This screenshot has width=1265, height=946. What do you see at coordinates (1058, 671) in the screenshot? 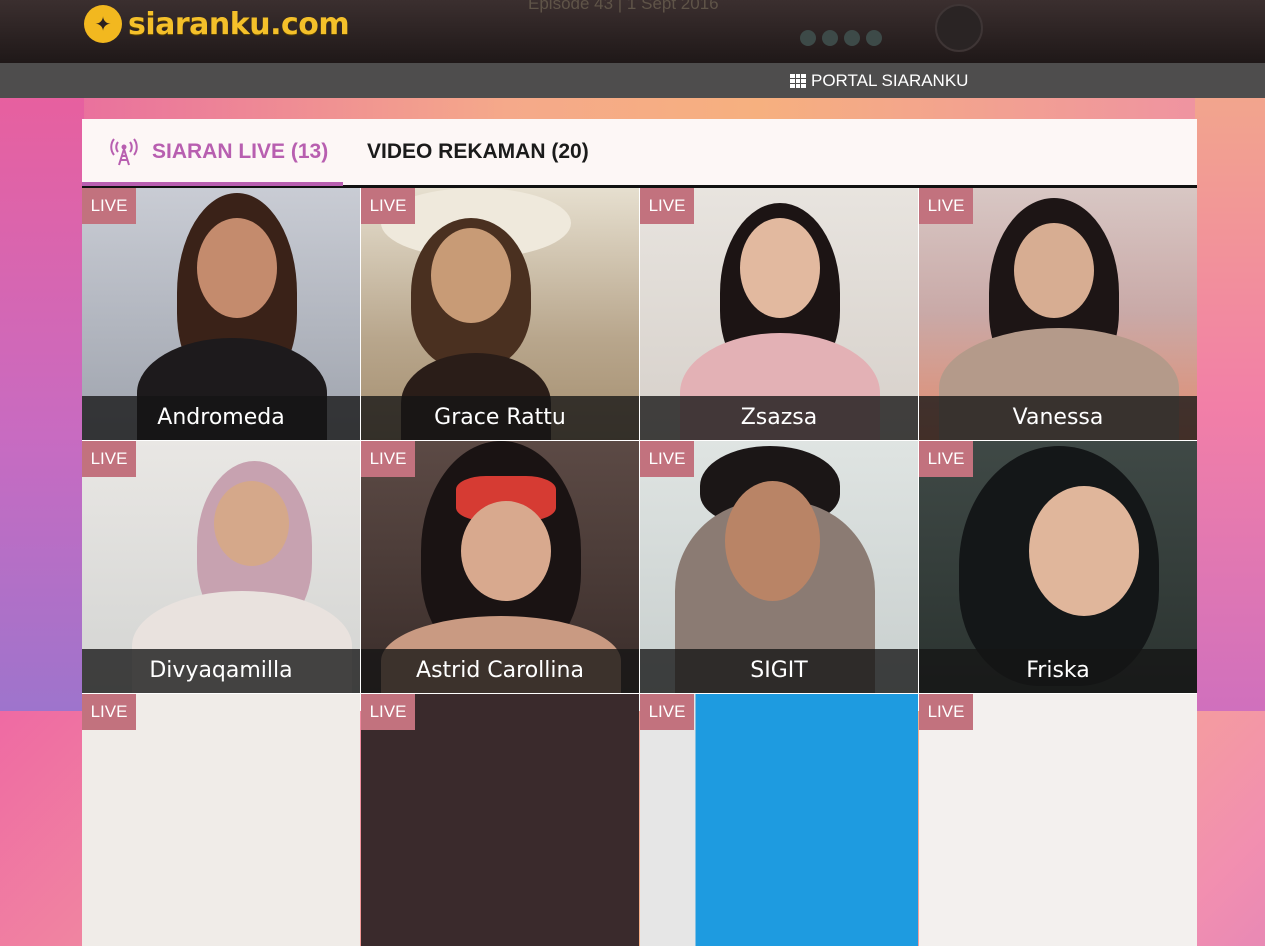
I see `streamer-name: Friska` at bounding box center [1058, 671].